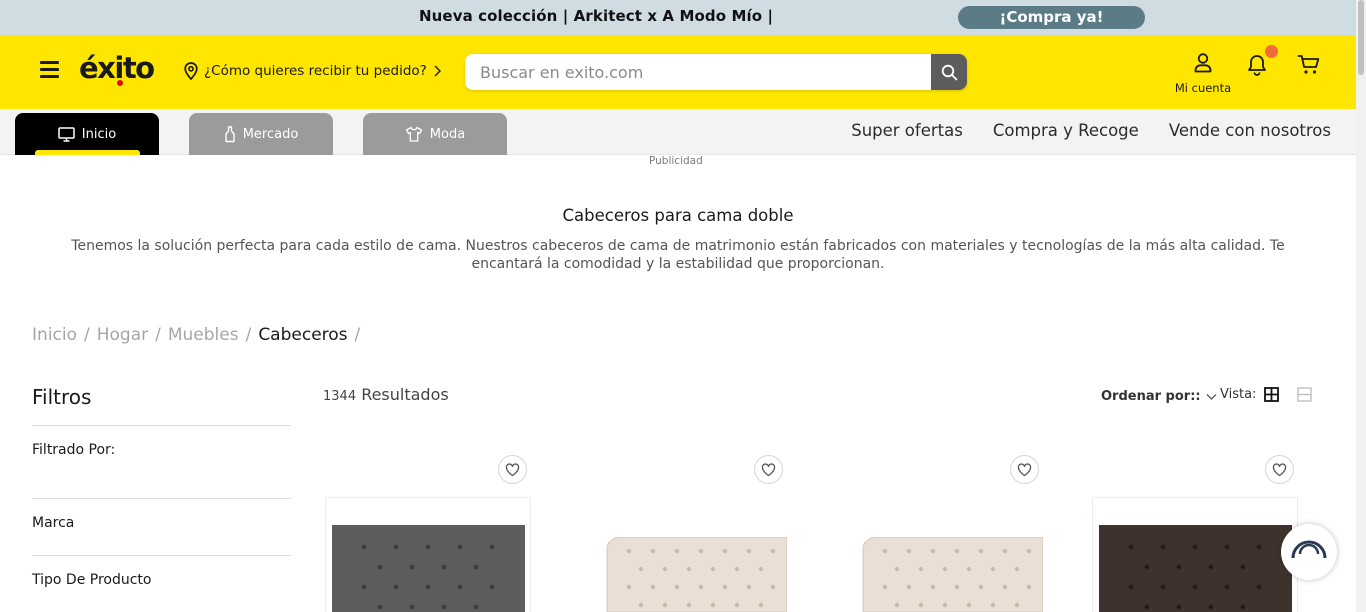 The height and width of the screenshot is (612, 1366). I want to click on shirt-icon, so click(413, 134).